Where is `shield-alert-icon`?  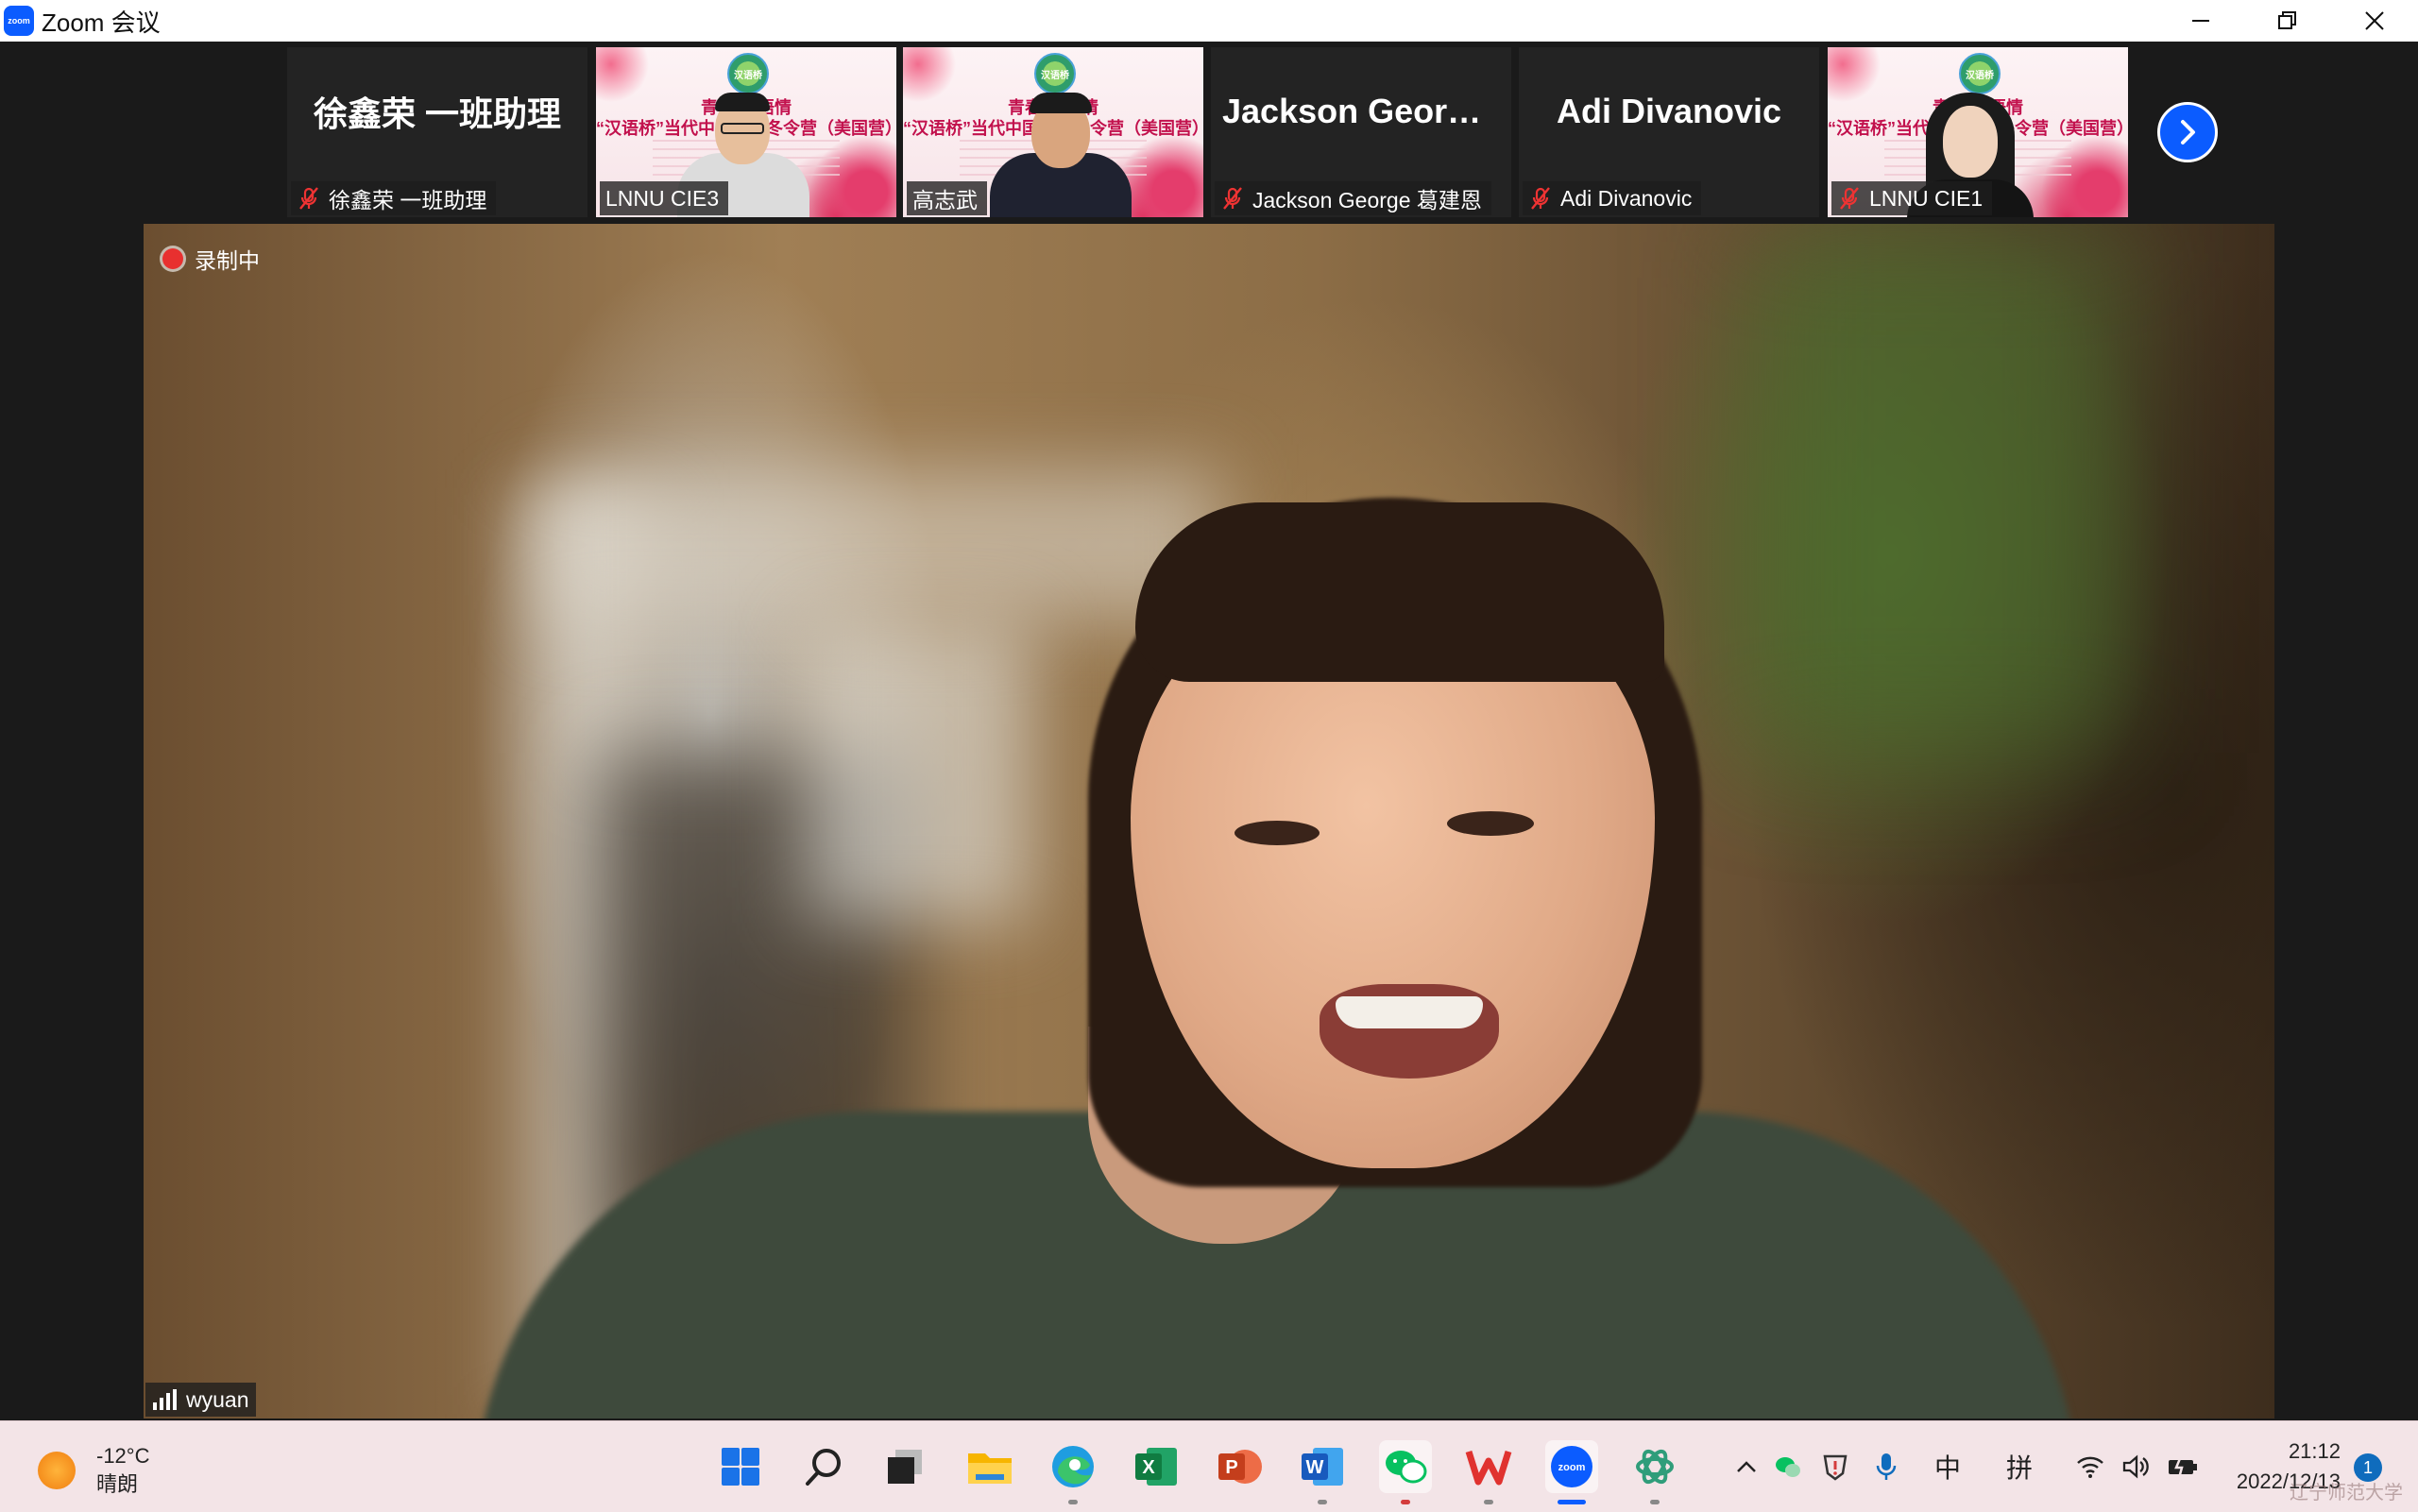
shield-alert-icon is located at coordinates (1836, 1467).